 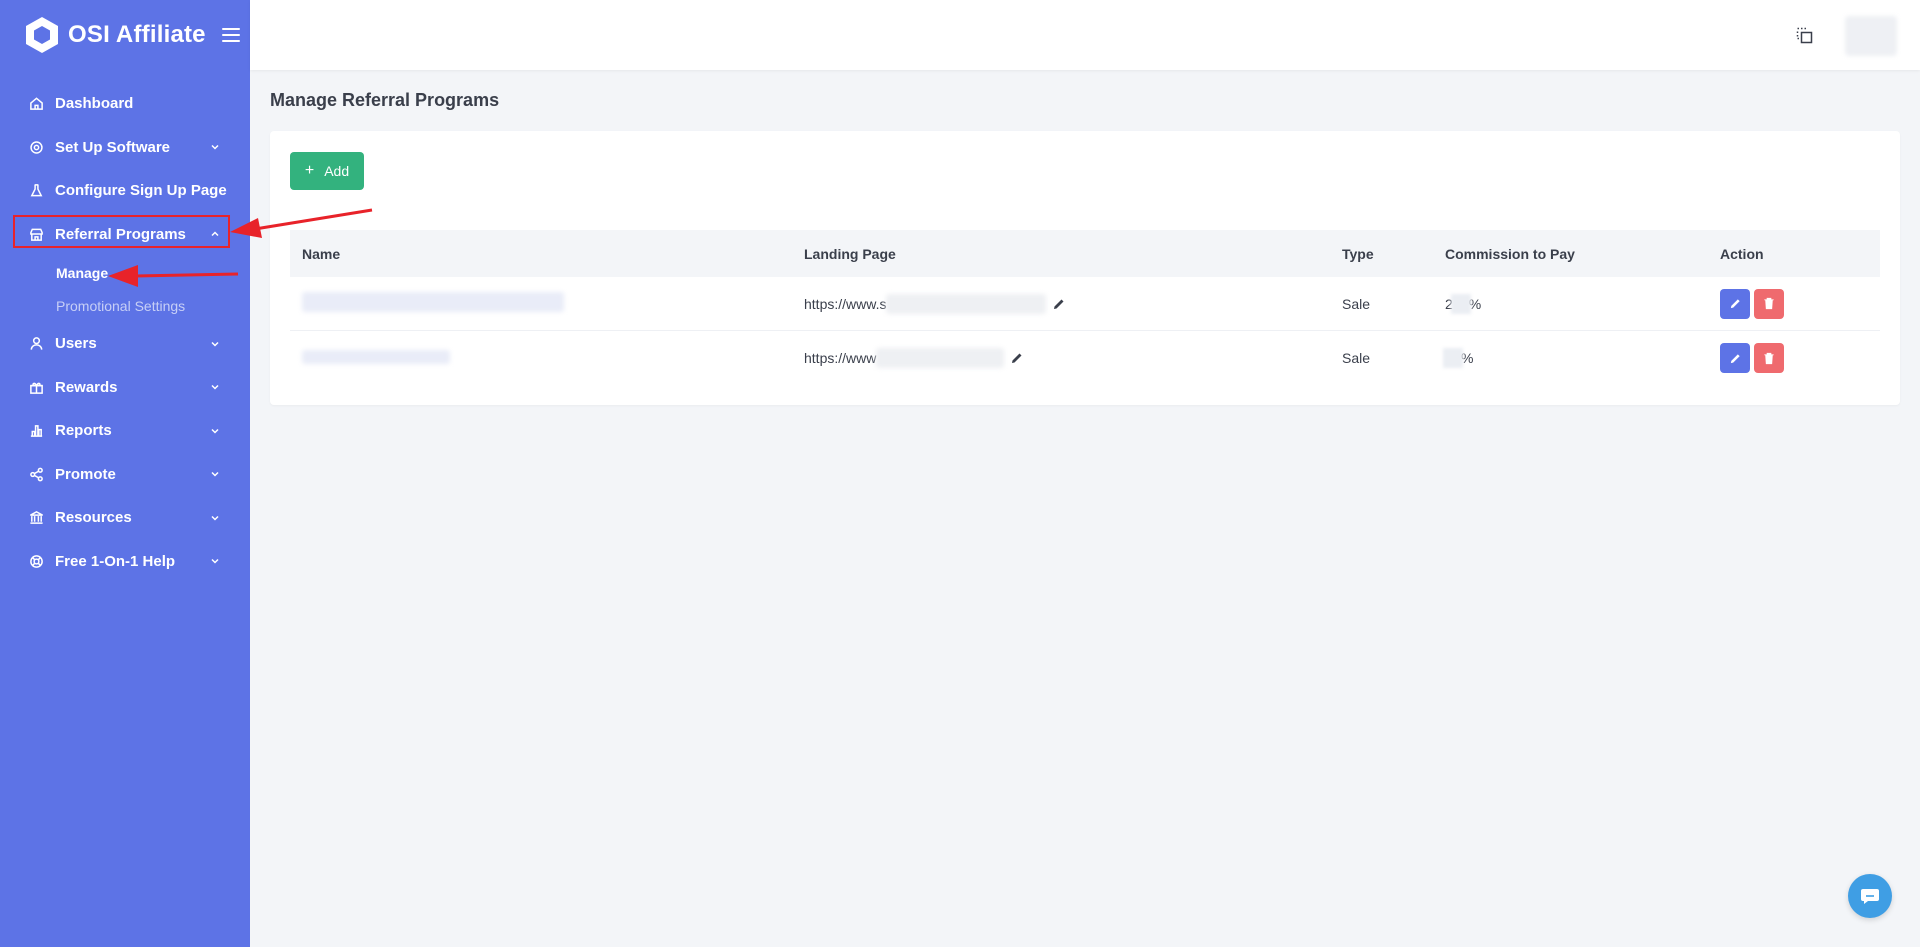 I want to click on chat-icon, so click(x=1870, y=896).